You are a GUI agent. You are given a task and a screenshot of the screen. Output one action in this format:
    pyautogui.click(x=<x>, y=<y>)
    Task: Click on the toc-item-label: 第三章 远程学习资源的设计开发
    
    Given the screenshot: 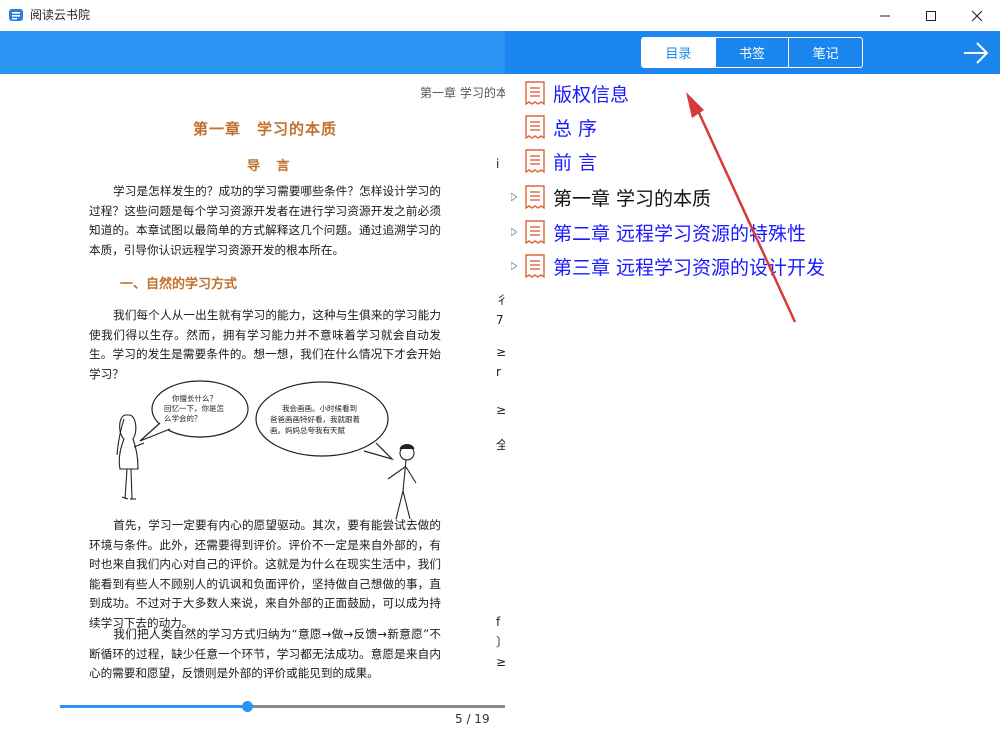 What is the action you would take?
    pyautogui.click(x=689, y=266)
    